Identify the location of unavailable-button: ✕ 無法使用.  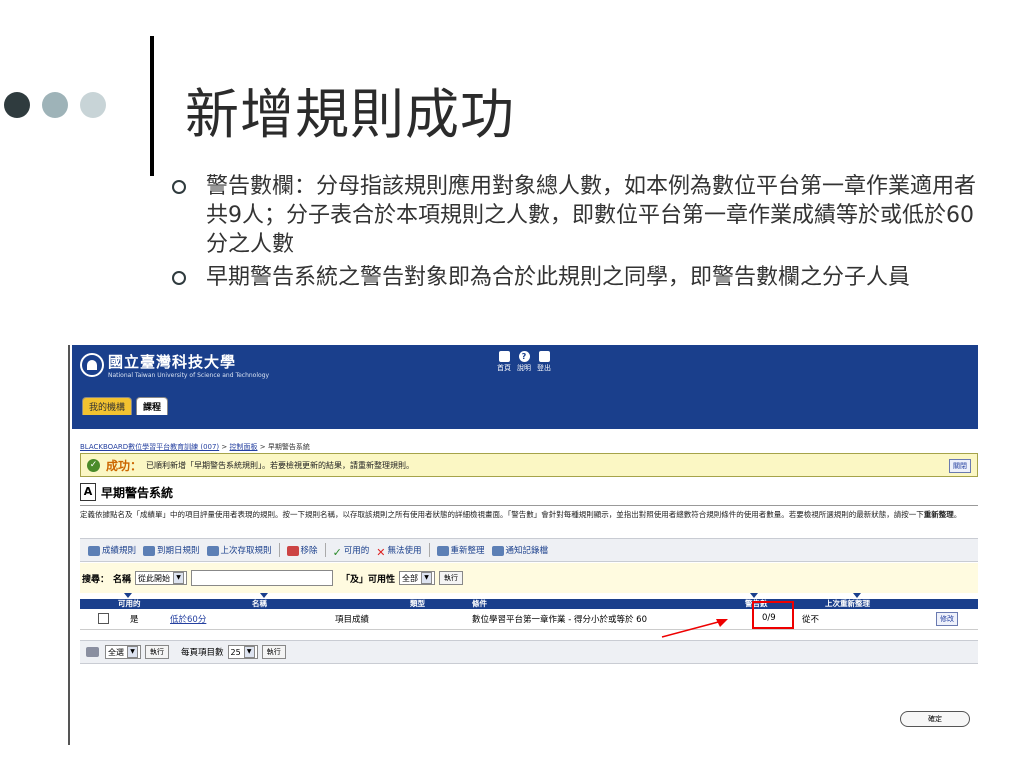
(398, 551).